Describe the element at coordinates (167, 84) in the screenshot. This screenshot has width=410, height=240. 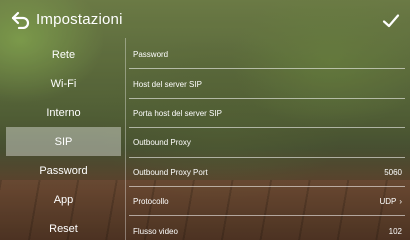
I see `setting-label: Host del server SIP` at that location.